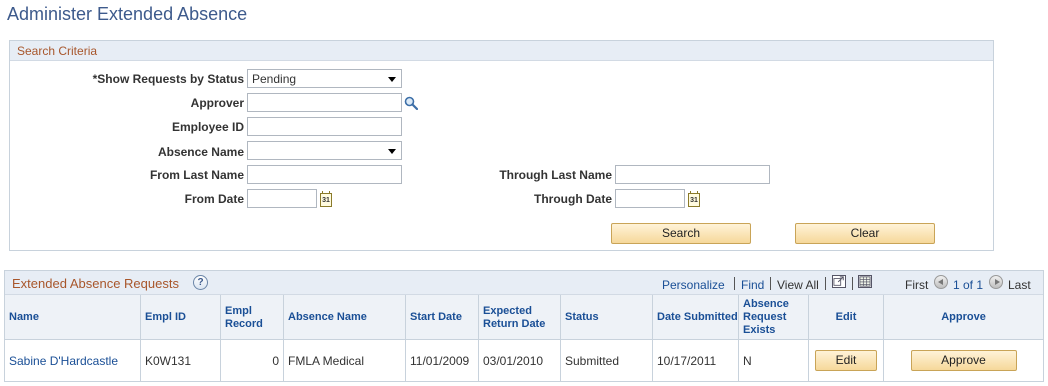 The height and width of the screenshot is (386, 1048). Describe the element at coordinates (324, 78) in the screenshot. I see `show-requests-select: Pending` at that location.